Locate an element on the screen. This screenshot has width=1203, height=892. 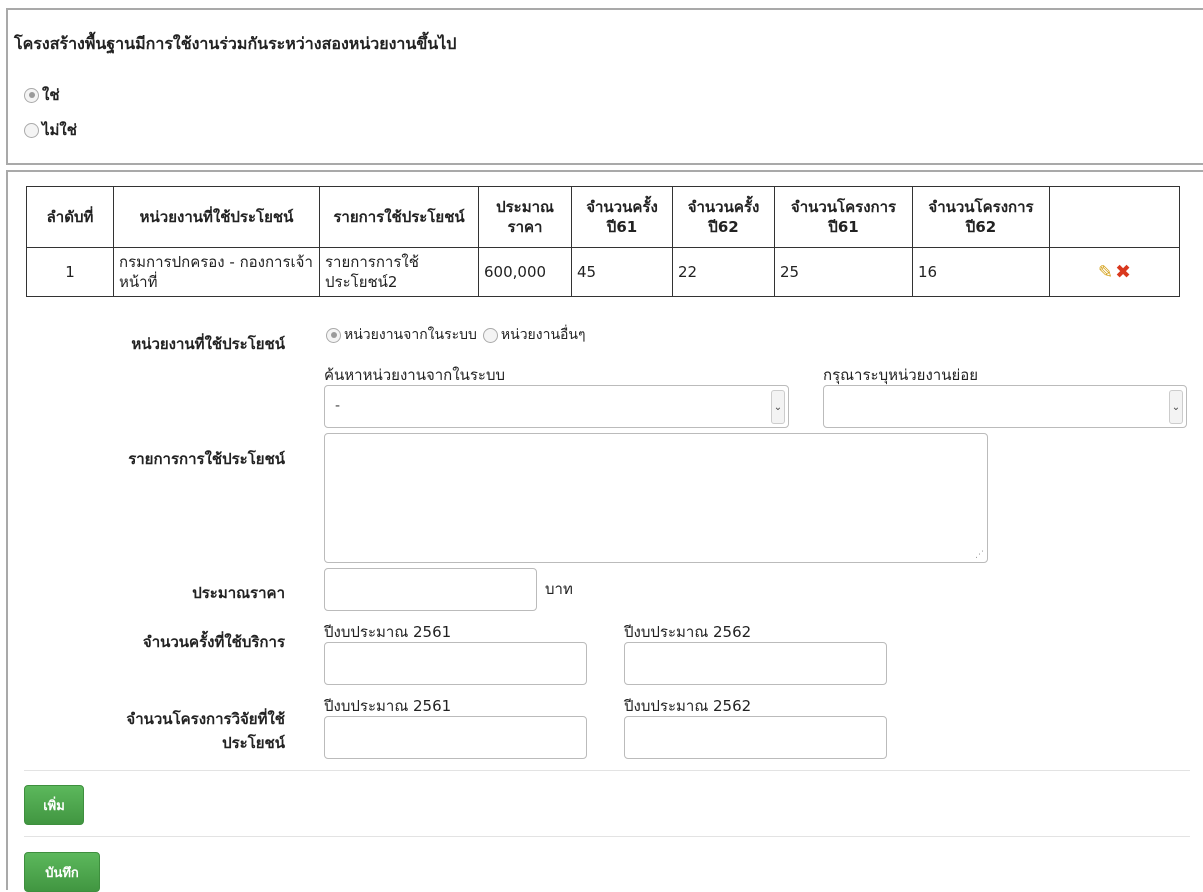
col-times62: จำนวนครั้ง ปี62 is located at coordinates (723, 217).